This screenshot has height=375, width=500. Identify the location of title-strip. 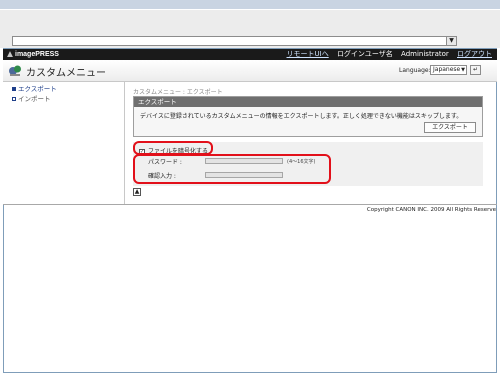
(250, 4).